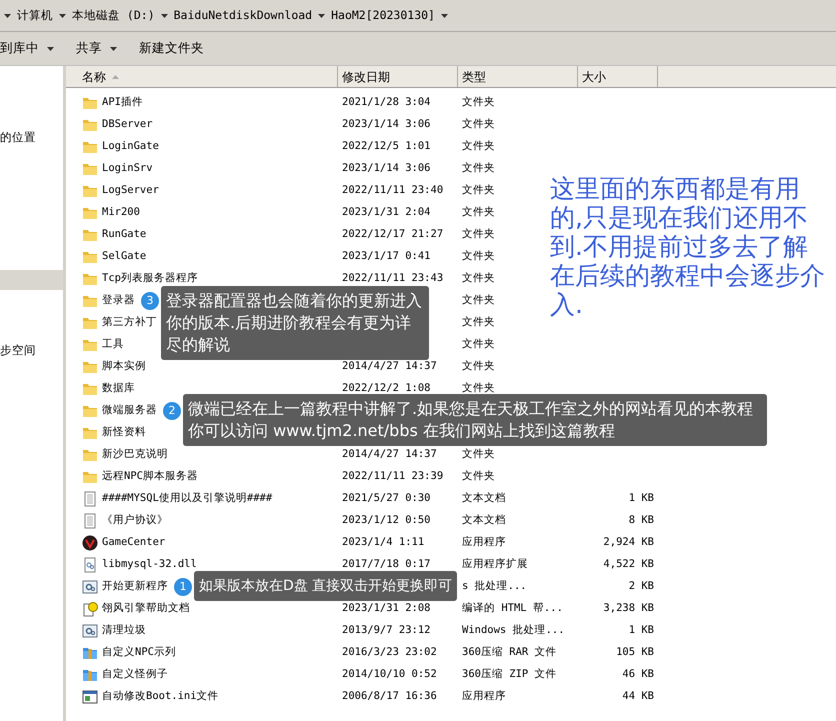  Describe the element at coordinates (243, 15) in the screenshot. I see `breadcrumb-item: BaiduNetdiskDownload` at that location.